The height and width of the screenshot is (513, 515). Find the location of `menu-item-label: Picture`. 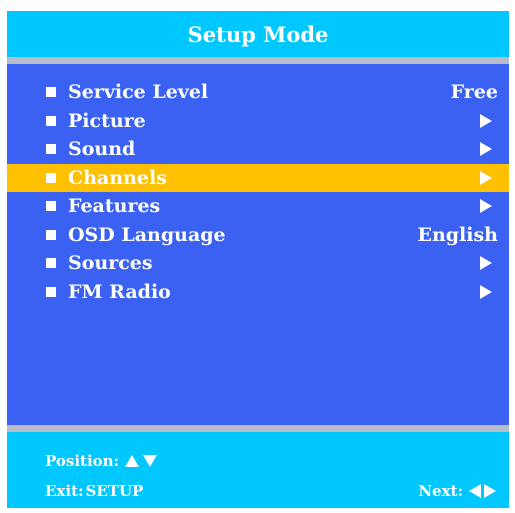

menu-item-label: Picture is located at coordinates (107, 120).